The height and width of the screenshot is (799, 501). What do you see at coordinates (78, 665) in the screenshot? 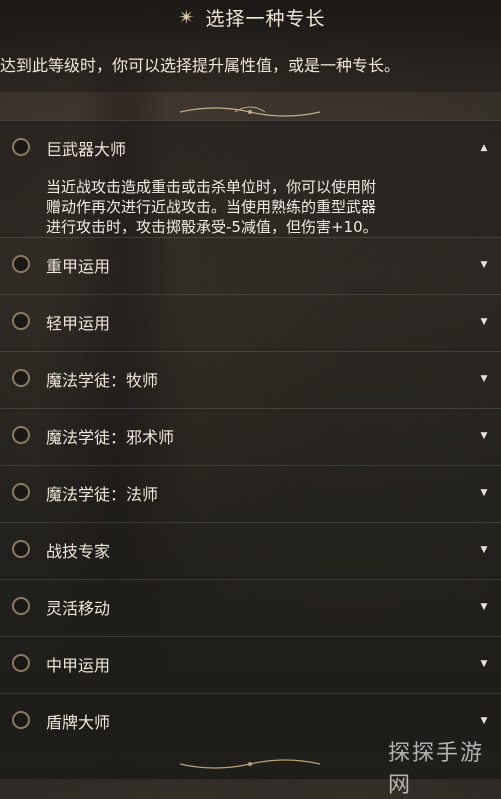
I see `feat-label: 中甲运用` at bounding box center [78, 665].